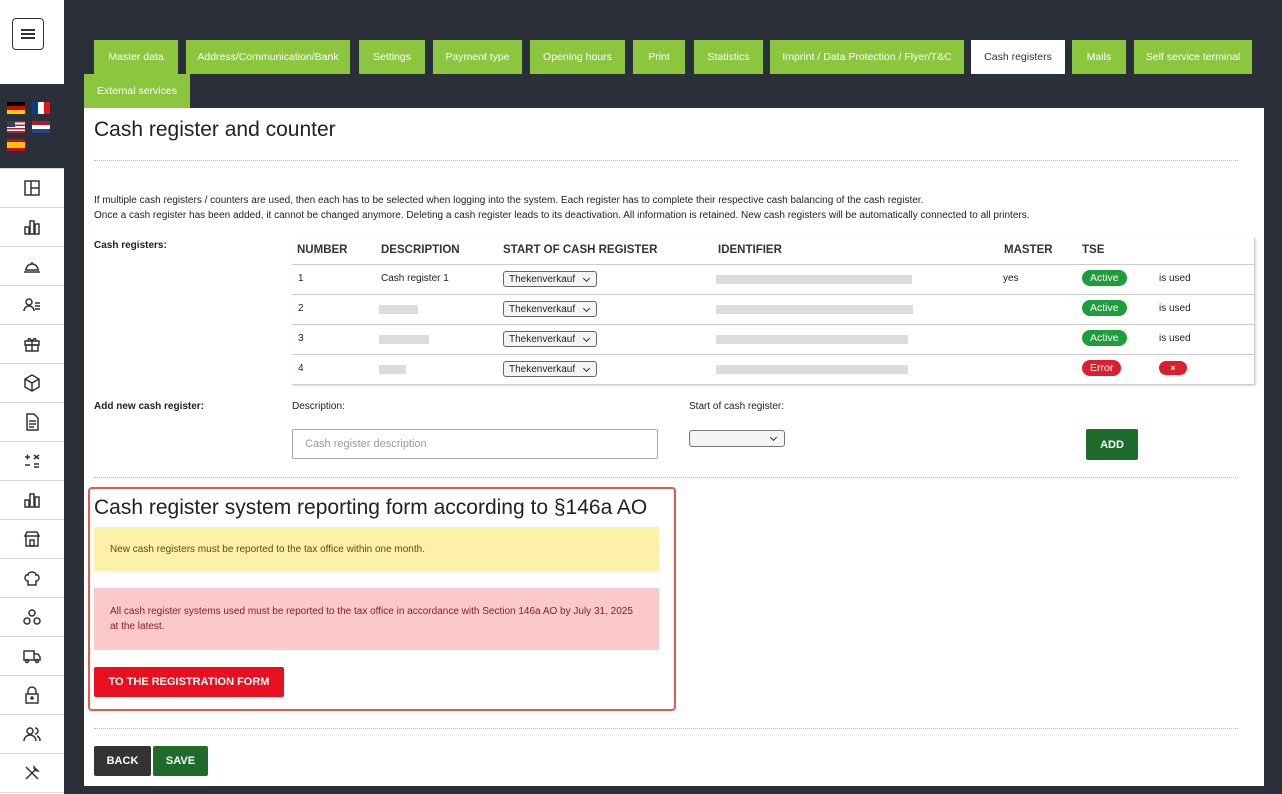 Image resolution: width=1282 pixels, height=794 pixels. What do you see at coordinates (41, 108) in the screenshot?
I see `french-flag-icon` at bounding box center [41, 108].